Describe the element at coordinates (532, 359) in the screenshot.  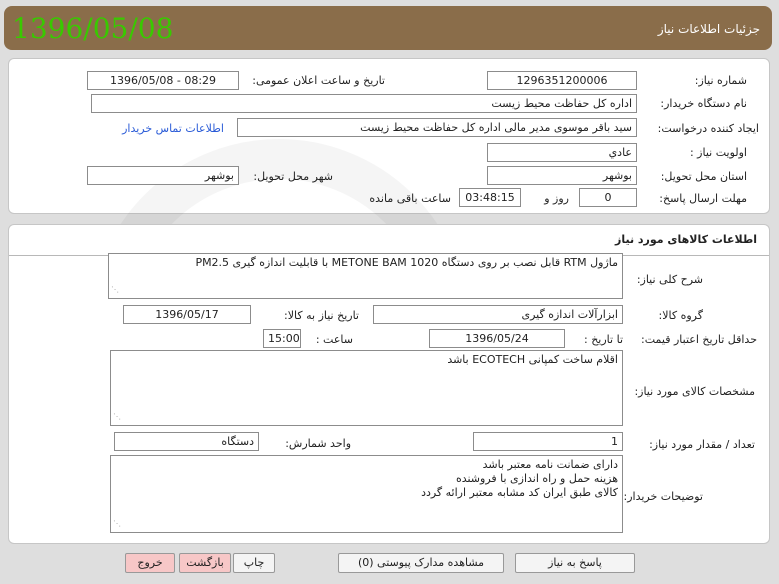
I see `specs-text: اقلام ساخت کمپانی ECOTECH باشد` at that location.